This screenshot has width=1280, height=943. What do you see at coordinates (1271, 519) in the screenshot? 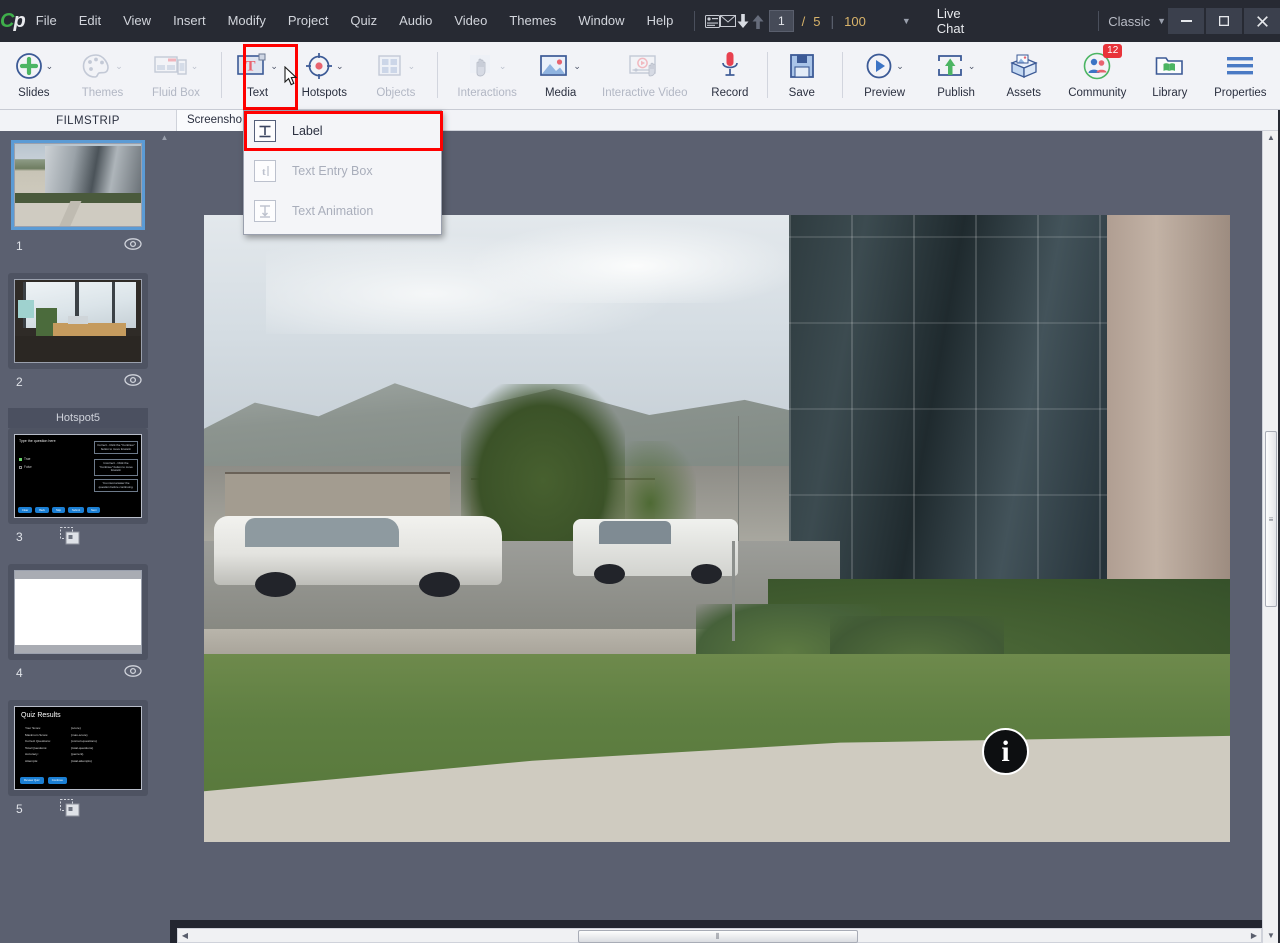
I see `vscroll-thumb: ≡` at bounding box center [1271, 519].